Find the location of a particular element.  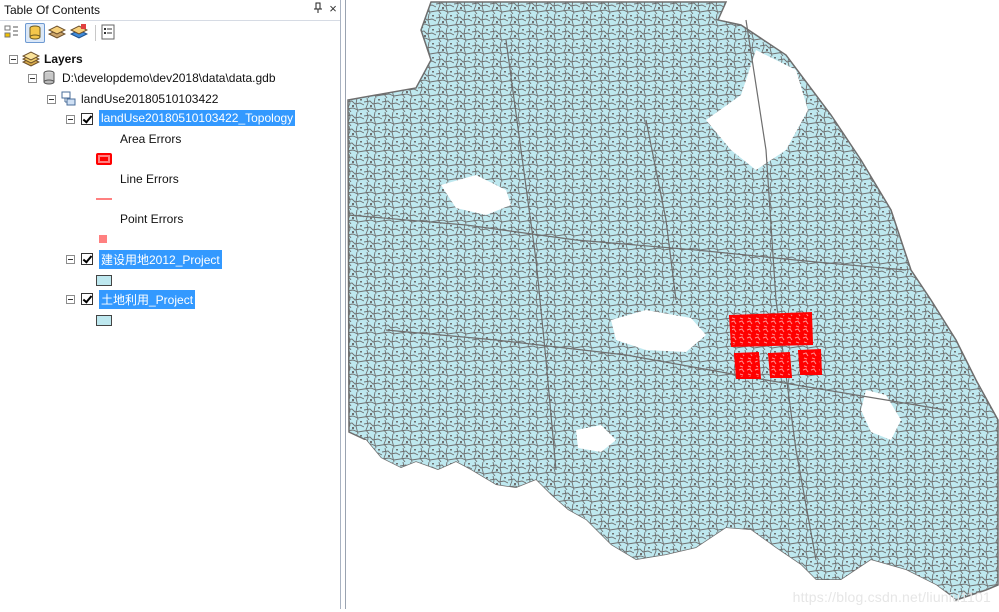

drawing-order-icon is located at coordinates (11, 31).